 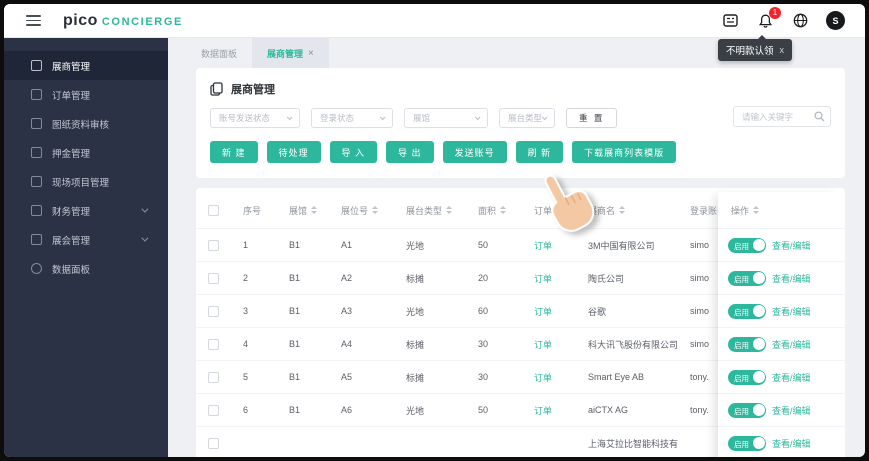 I want to click on menu-toggle-icon, so click(x=33, y=20).